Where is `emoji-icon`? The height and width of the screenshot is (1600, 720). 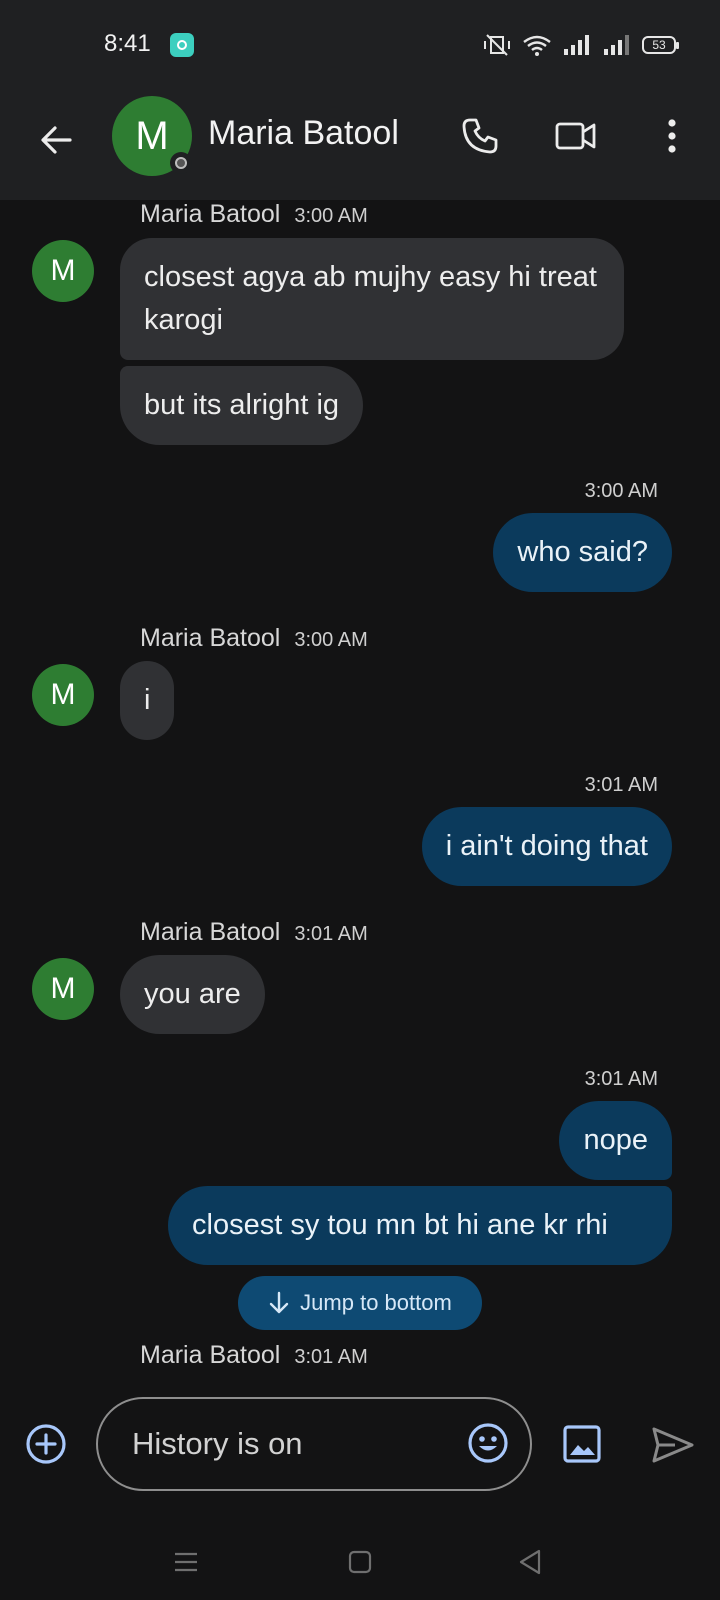
emoji-icon is located at coordinates (488, 1443).